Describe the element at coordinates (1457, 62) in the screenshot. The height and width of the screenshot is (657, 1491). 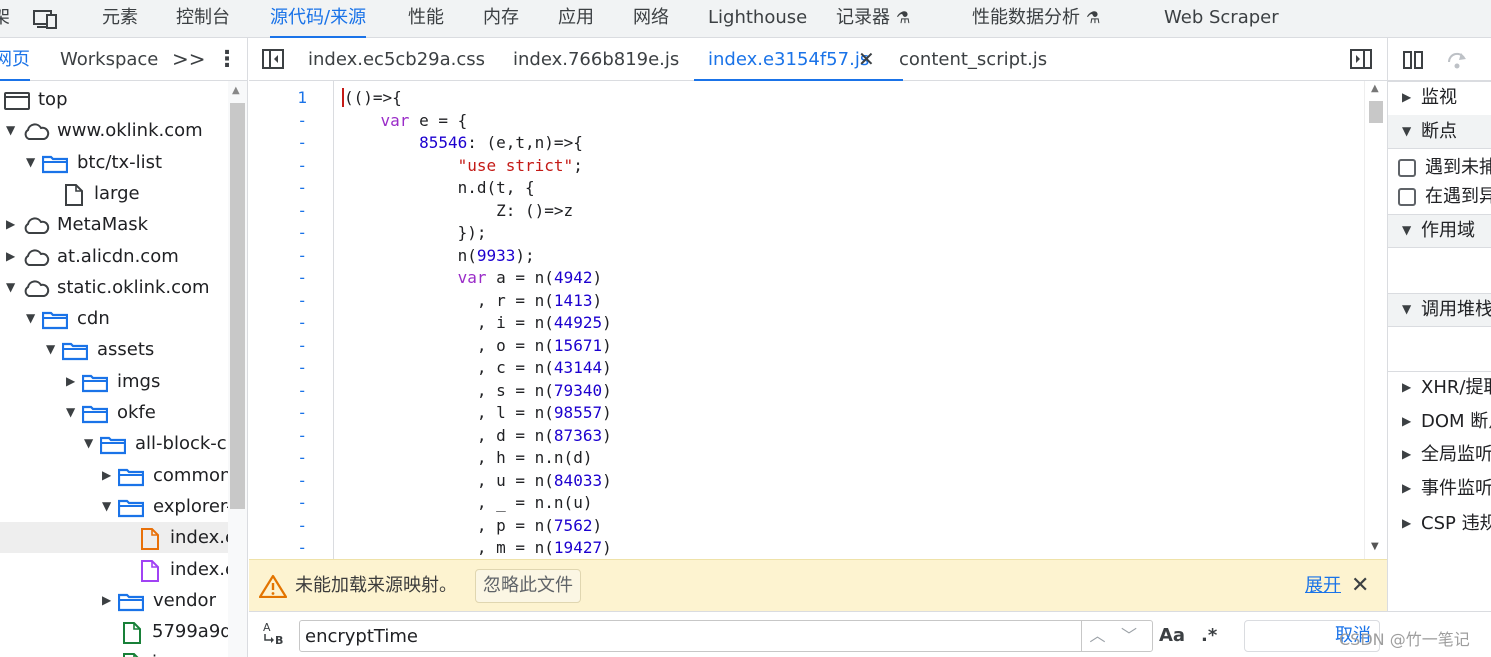
I see `step-over-icon` at that location.